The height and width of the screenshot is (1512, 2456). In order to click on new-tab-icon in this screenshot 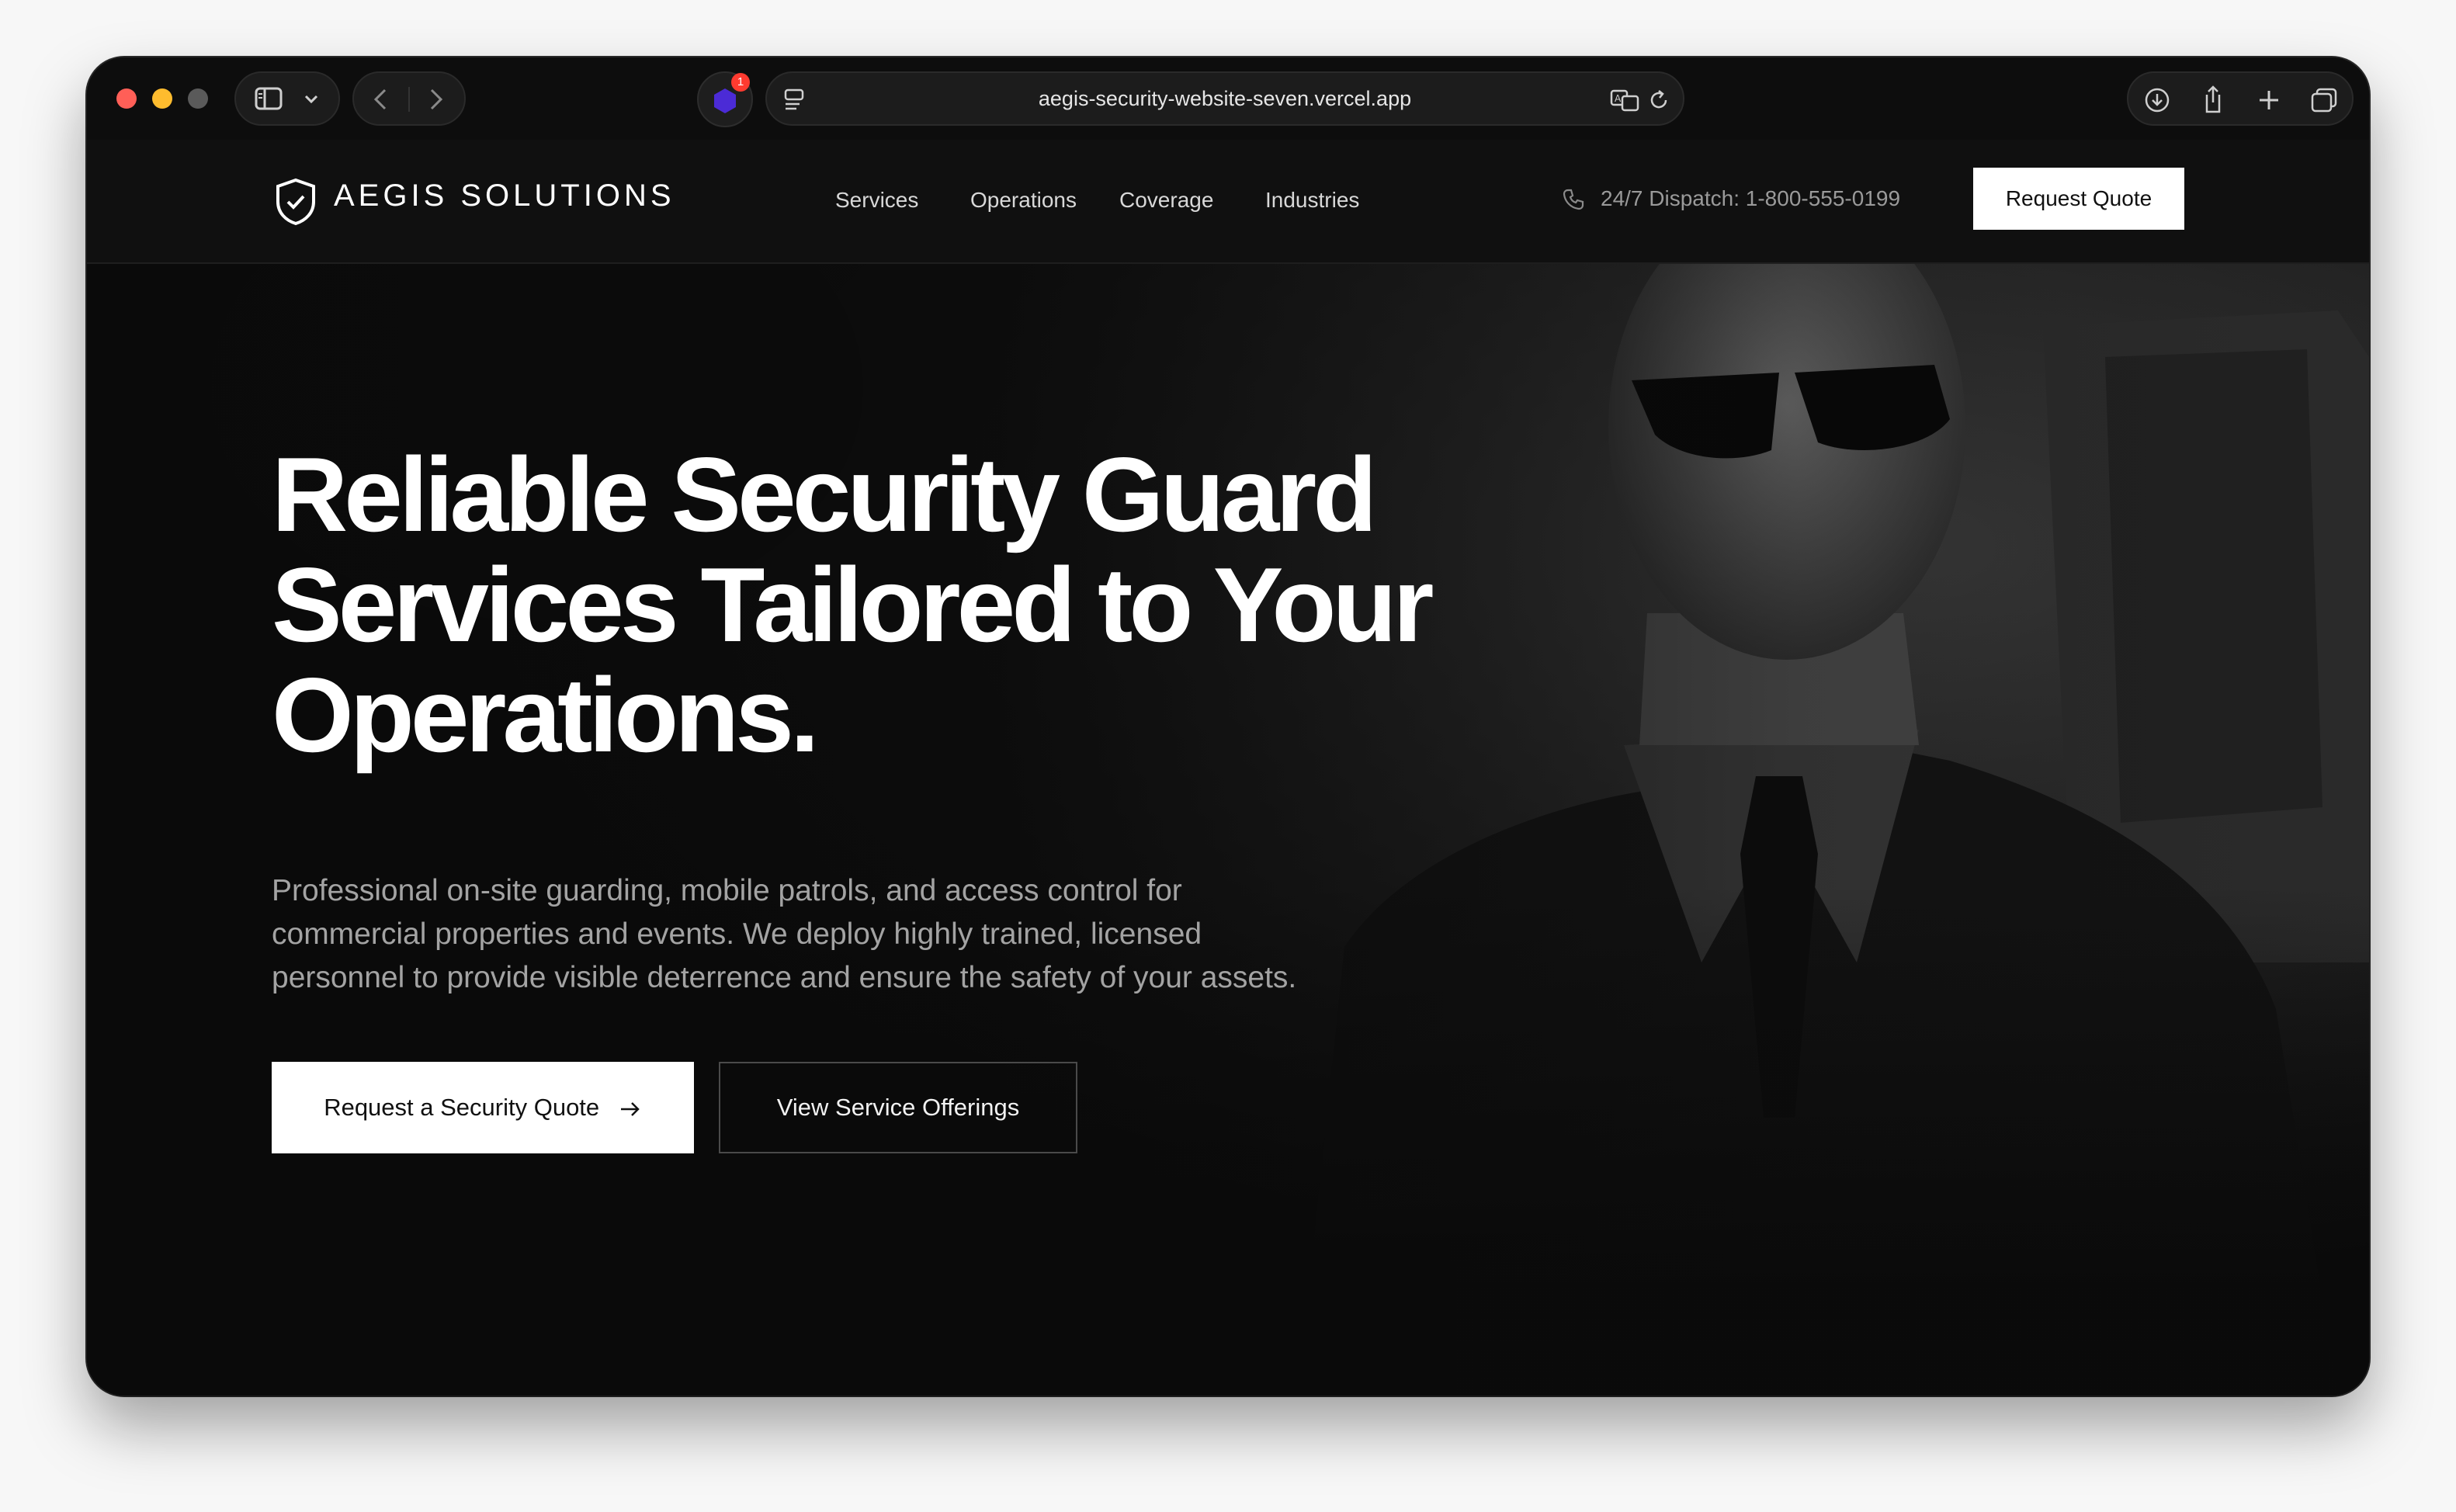, I will do `click(2269, 100)`.